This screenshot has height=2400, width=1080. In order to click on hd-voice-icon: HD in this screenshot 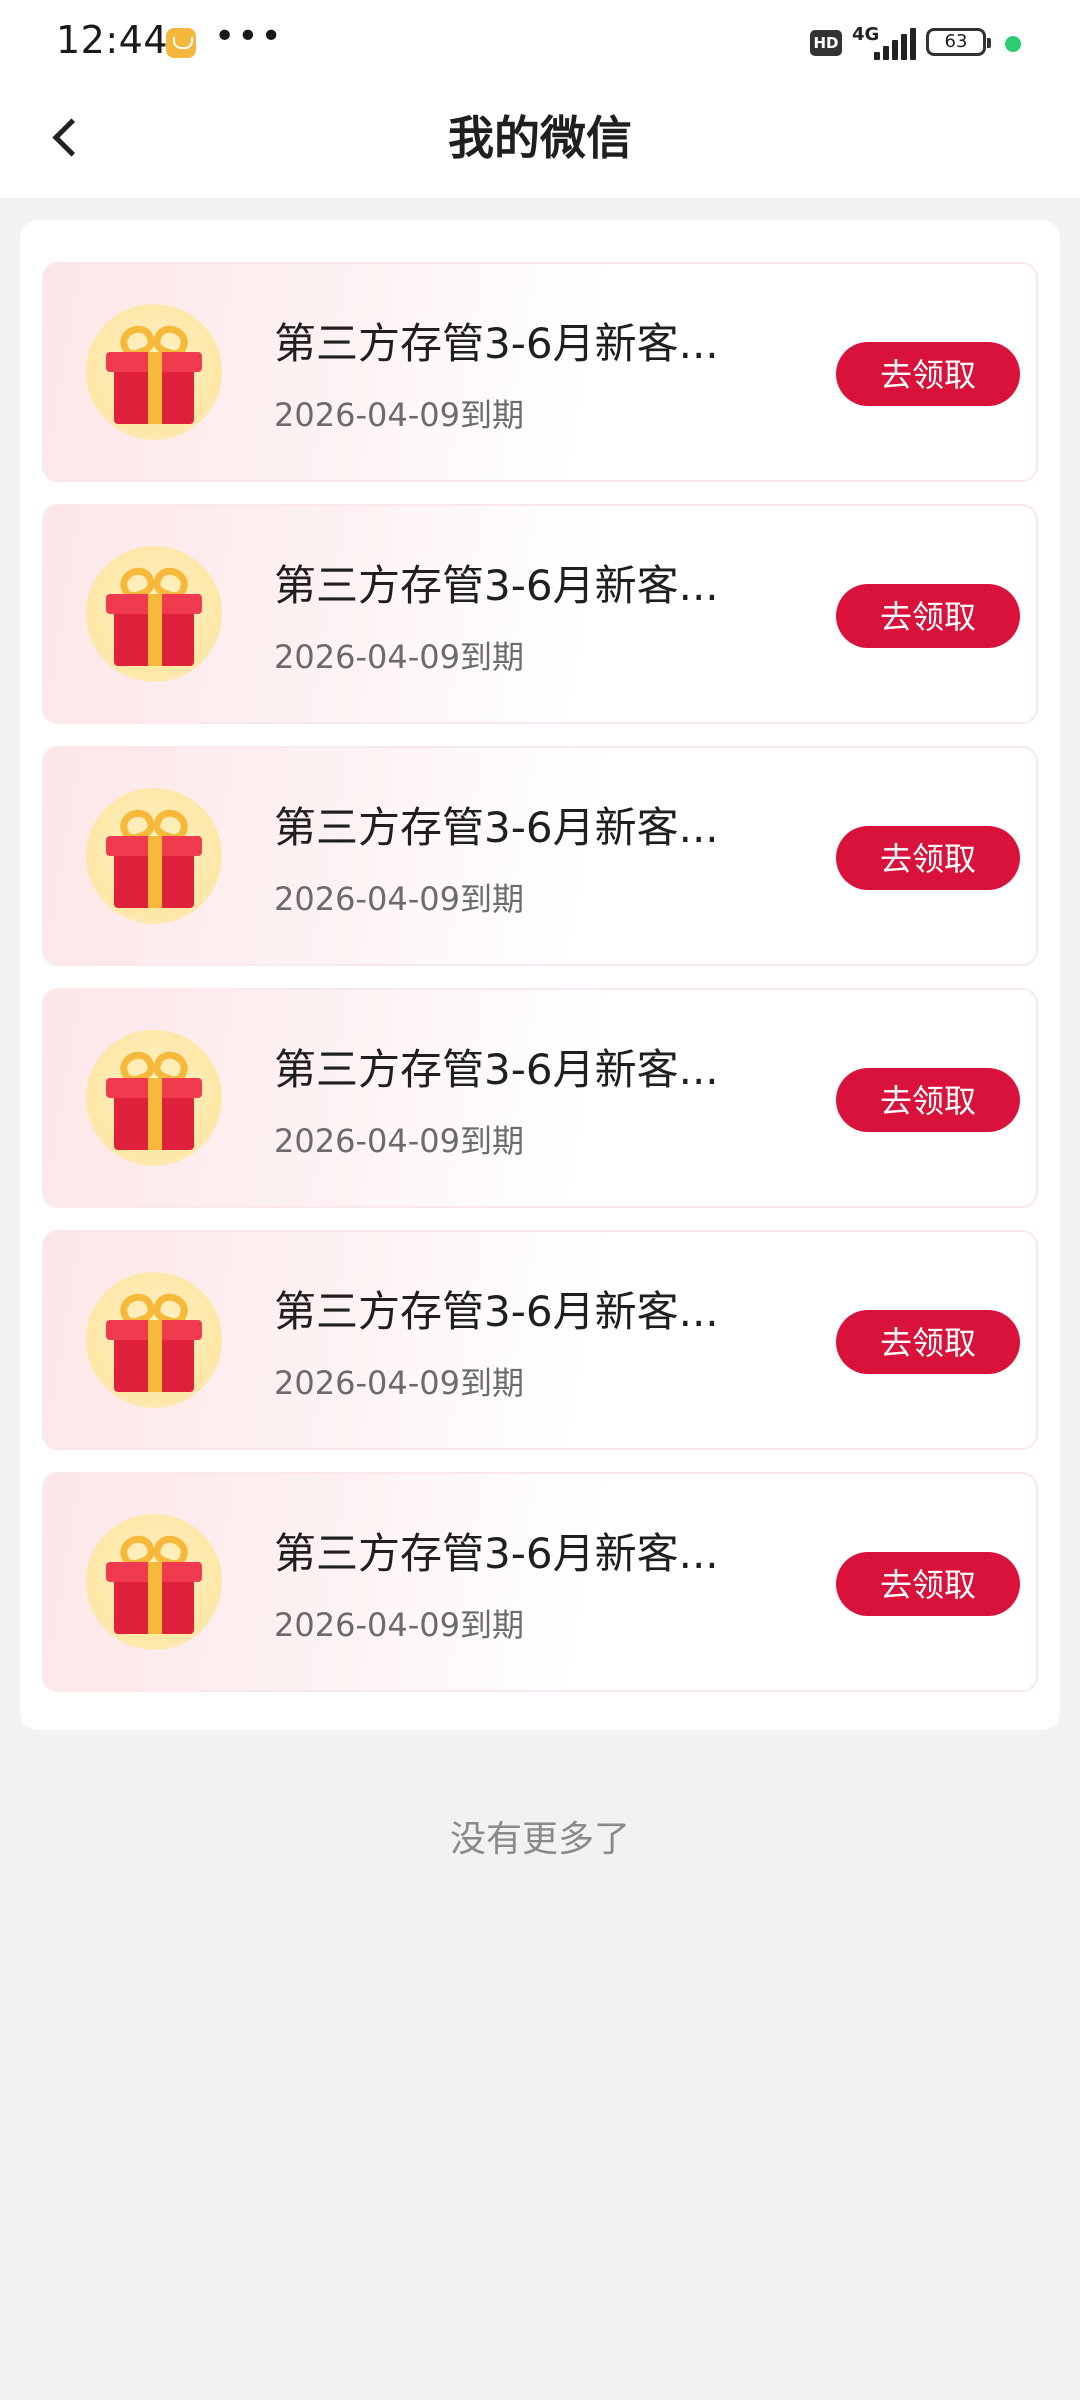, I will do `click(826, 43)`.